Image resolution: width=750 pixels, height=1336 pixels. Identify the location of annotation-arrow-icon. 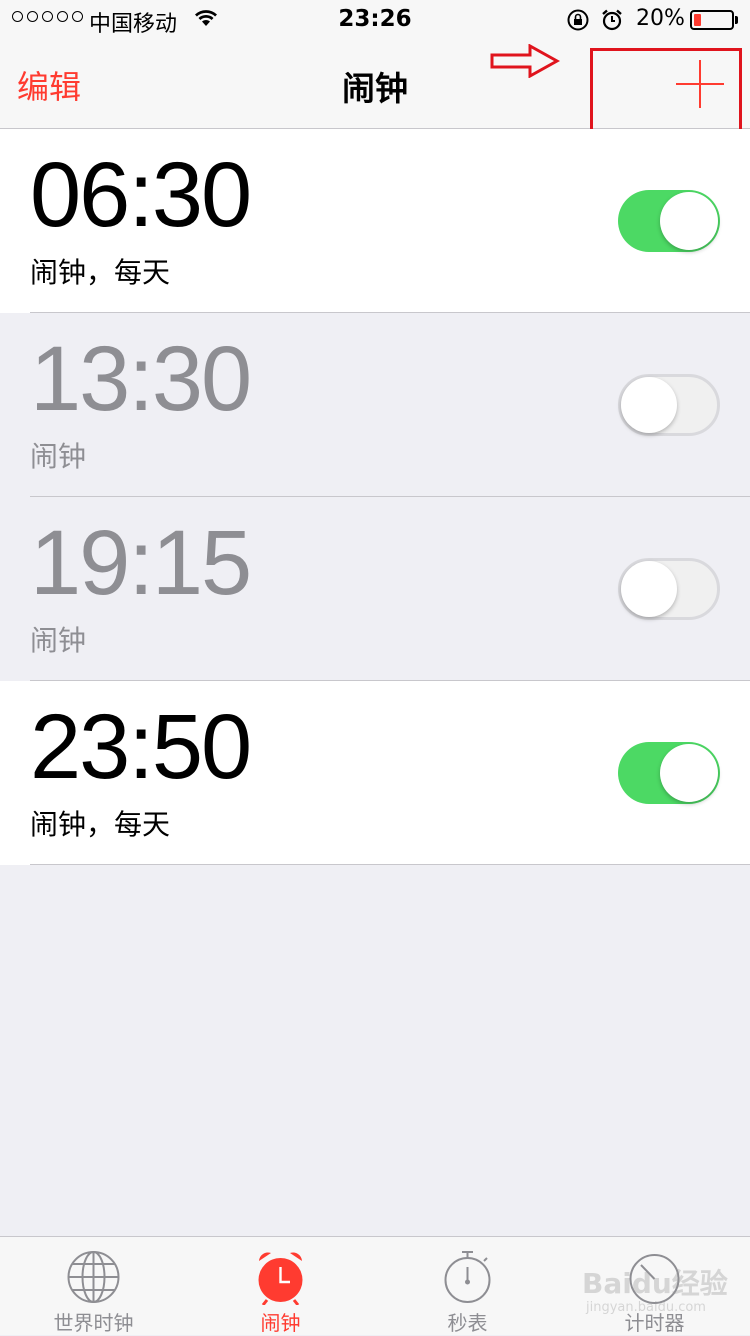
(525, 61).